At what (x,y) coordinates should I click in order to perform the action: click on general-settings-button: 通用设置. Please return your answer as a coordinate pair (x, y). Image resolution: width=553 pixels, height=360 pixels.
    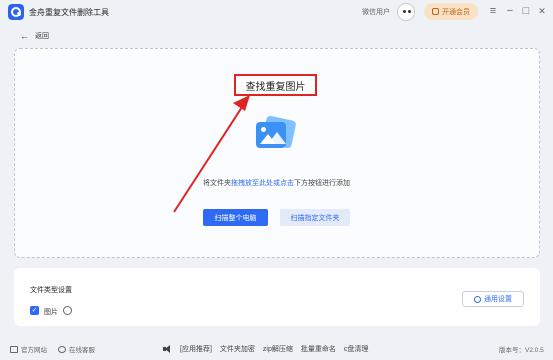
    Looking at the image, I should click on (493, 299).